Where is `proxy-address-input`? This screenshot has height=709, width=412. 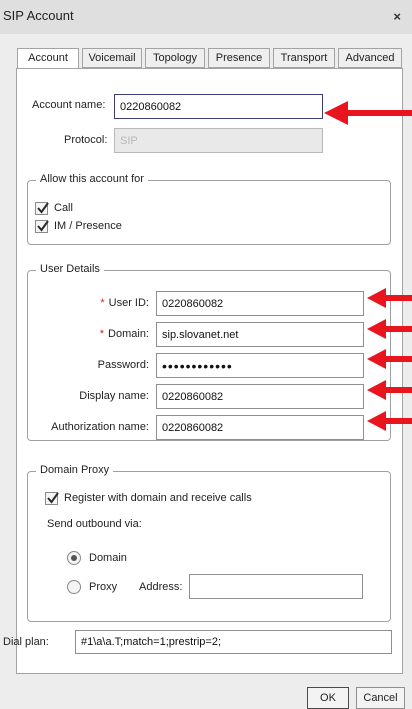 proxy-address-input is located at coordinates (276, 586).